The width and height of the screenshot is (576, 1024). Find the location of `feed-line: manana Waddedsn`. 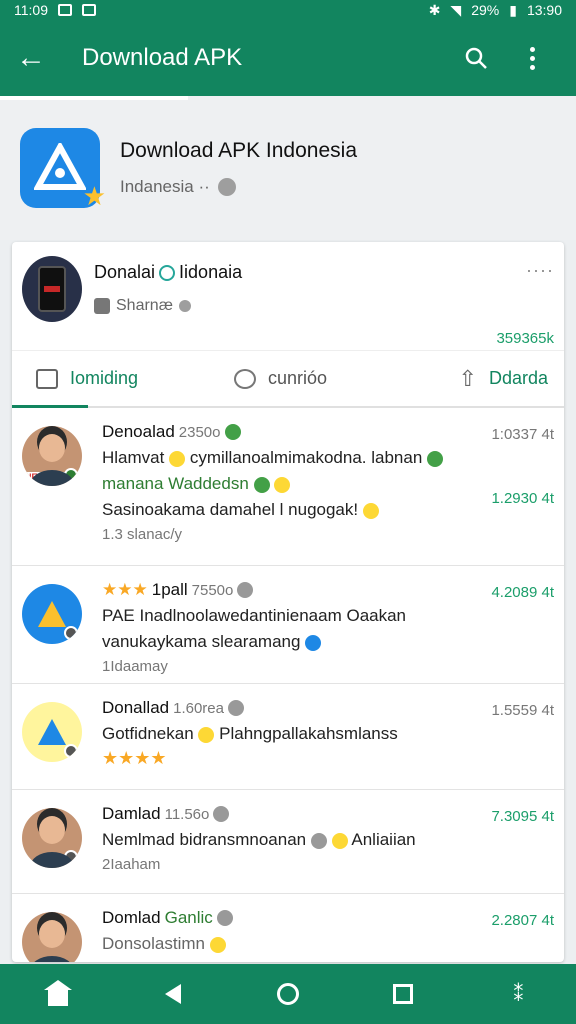

feed-line: manana Waddedsn is located at coordinates (328, 484).